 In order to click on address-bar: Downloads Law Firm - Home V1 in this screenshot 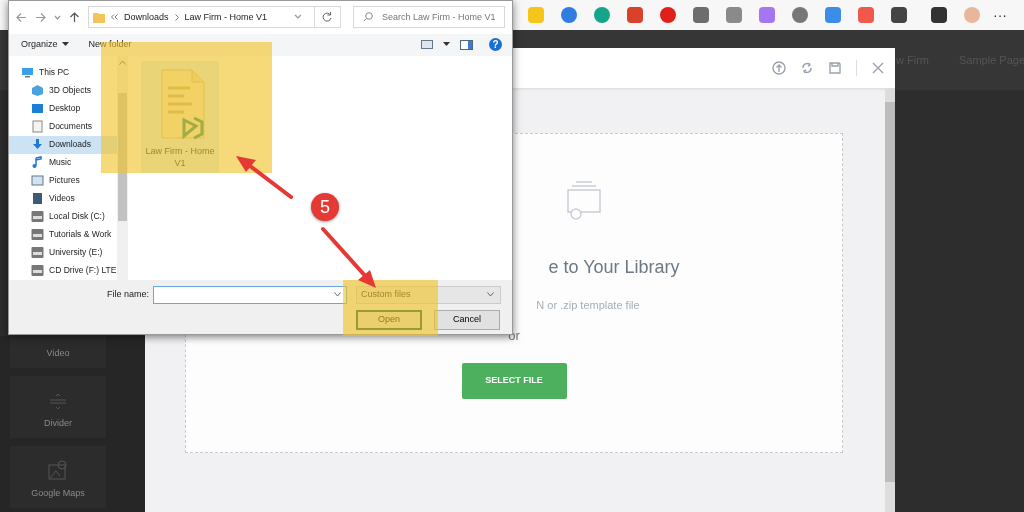, I will do `click(214, 17)`.